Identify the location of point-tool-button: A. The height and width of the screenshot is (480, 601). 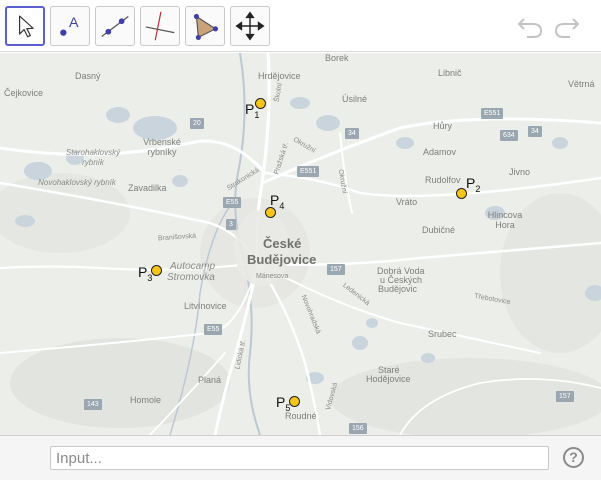
(70, 26).